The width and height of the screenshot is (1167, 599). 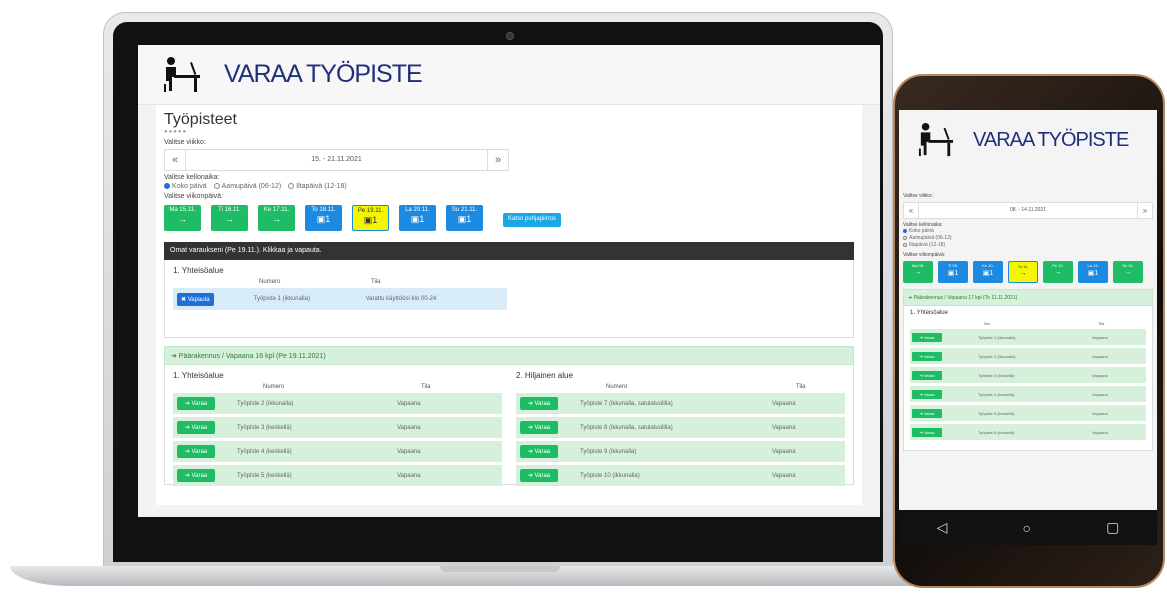 I want to click on day-button-sat: La 20.11. ▣1, so click(x=417, y=218).